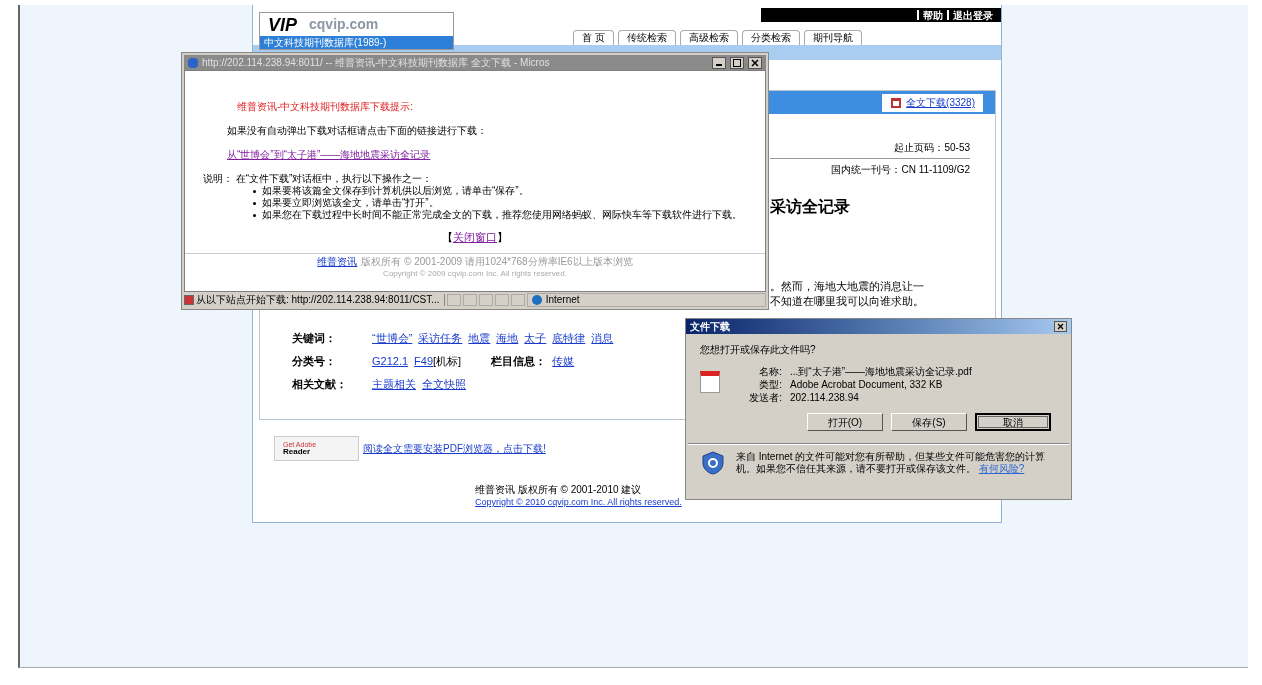  What do you see at coordinates (314, 361) in the screenshot?
I see `meta-label: 分类号：` at bounding box center [314, 361].